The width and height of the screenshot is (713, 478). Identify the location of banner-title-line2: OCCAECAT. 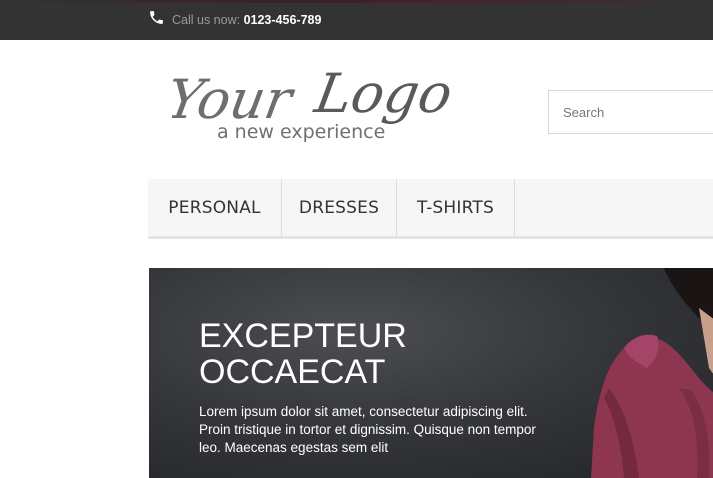
(292, 372).